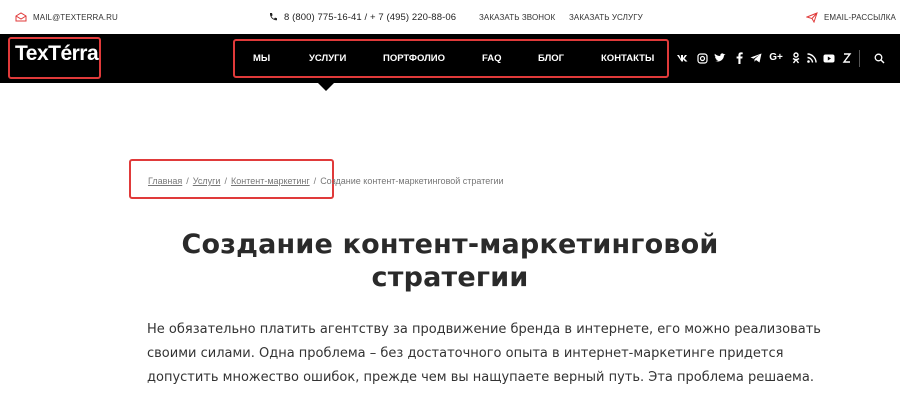 The height and width of the screenshot is (405, 900). What do you see at coordinates (370, 17) in the screenshot?
I see `phones-text: 8 (800) 775-16-41 / + 7 (495) 220-88-06` at bounding box center [370, 17].